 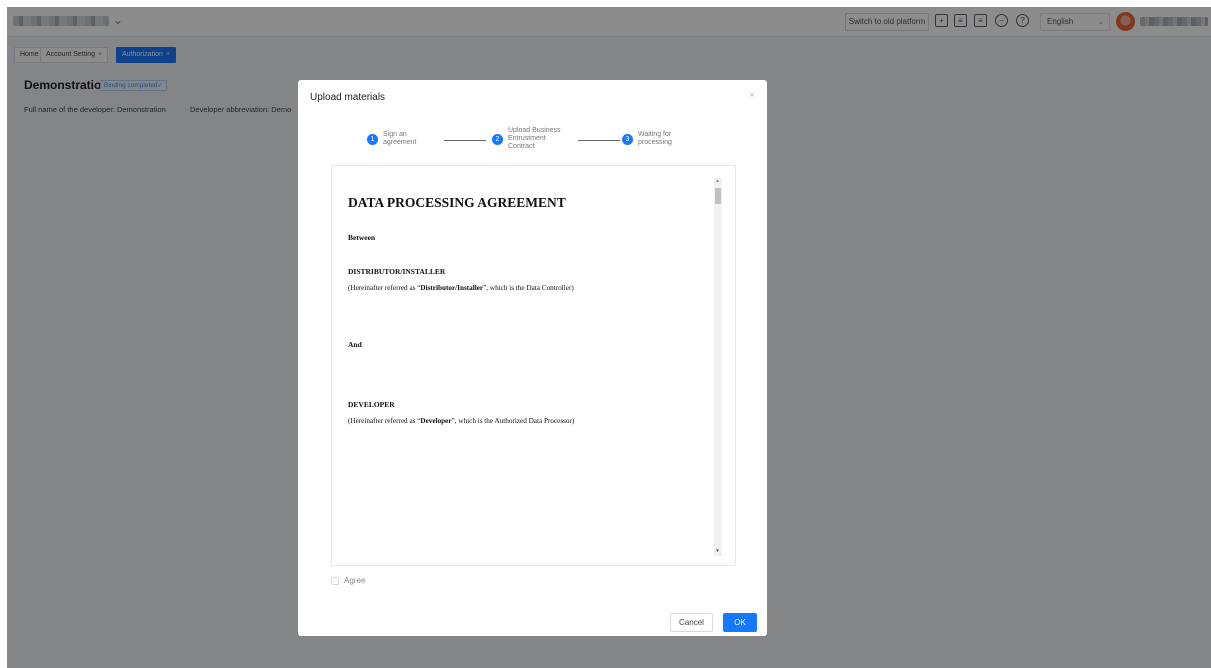 What do you see at coordinates (335, 581) in the screenshot?
I see `agree-checkbox` at bounding box center [335, 581].